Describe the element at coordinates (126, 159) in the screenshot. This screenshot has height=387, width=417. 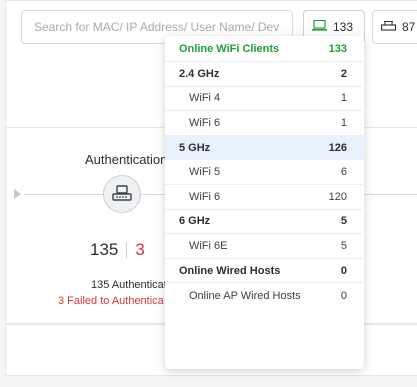
I see `authentication-title: Authentication` at that location.